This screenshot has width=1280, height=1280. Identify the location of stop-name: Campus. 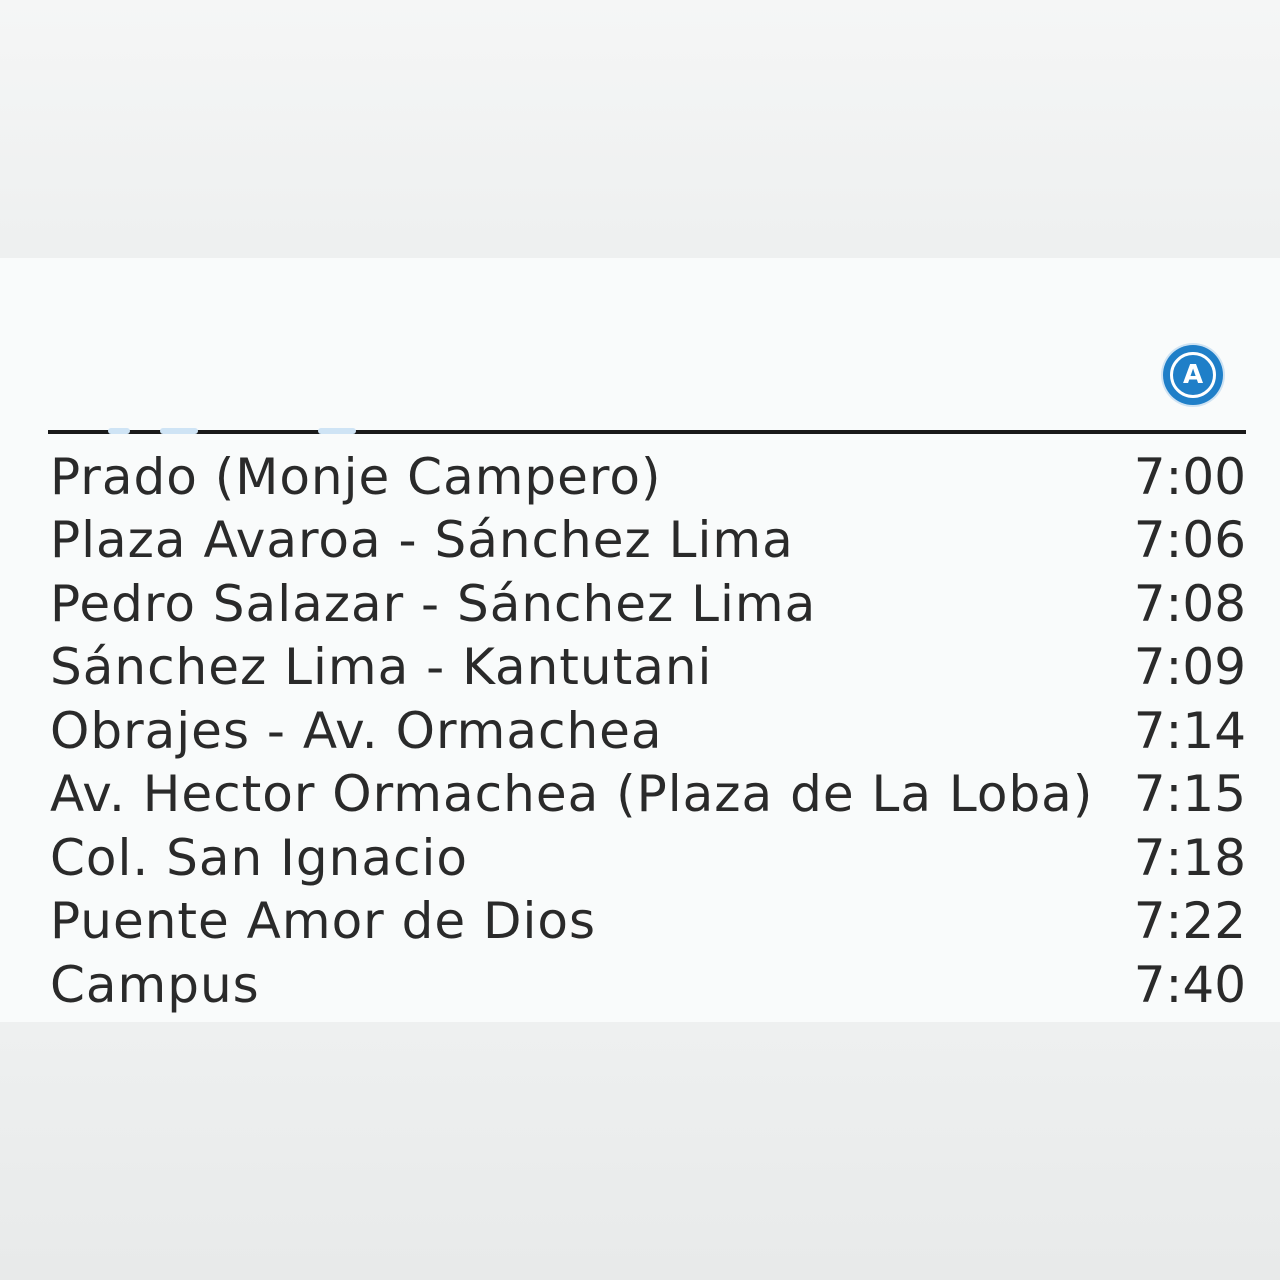
(155, 984).